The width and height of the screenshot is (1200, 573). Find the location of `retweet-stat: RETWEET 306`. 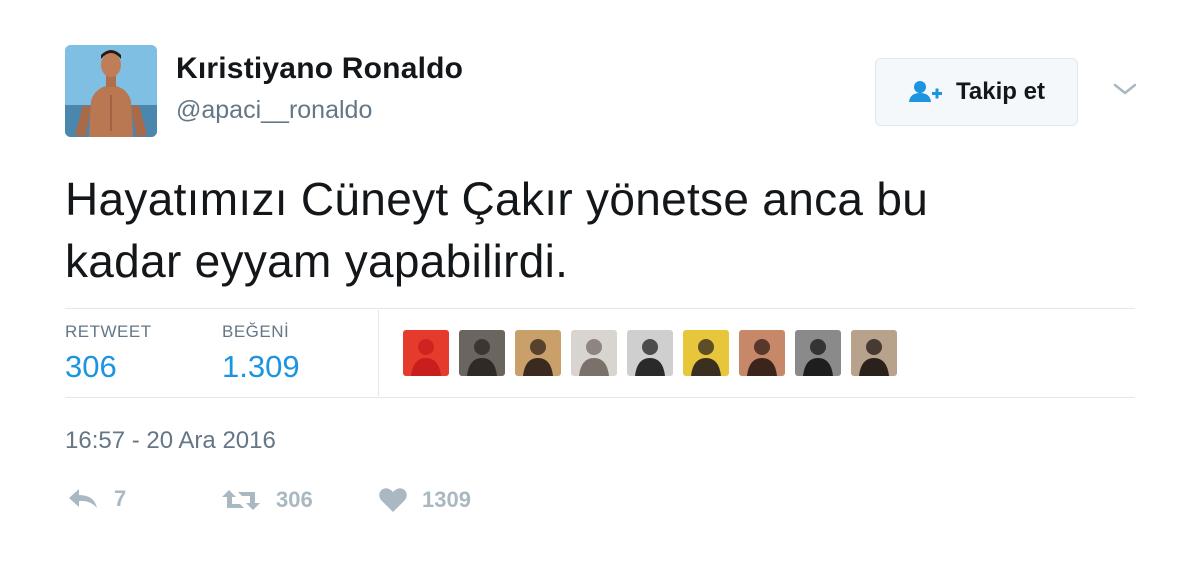

retweet-stat: RETWEET 306 is located at coordinates (108, 353).